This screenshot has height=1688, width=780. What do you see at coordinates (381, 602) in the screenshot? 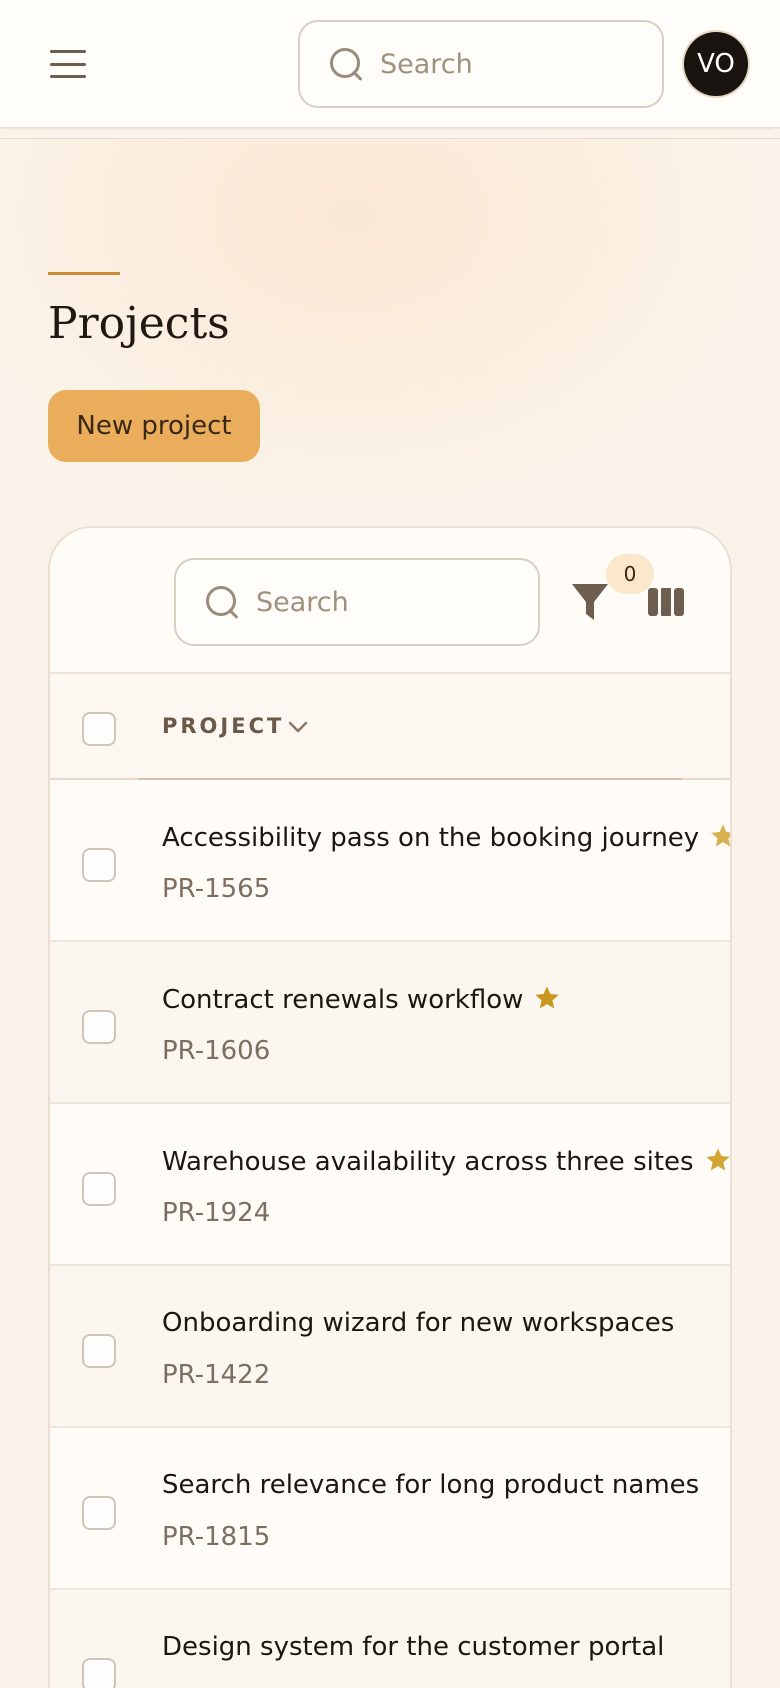
I see `table-search-input` at bounding box center [381, 602].